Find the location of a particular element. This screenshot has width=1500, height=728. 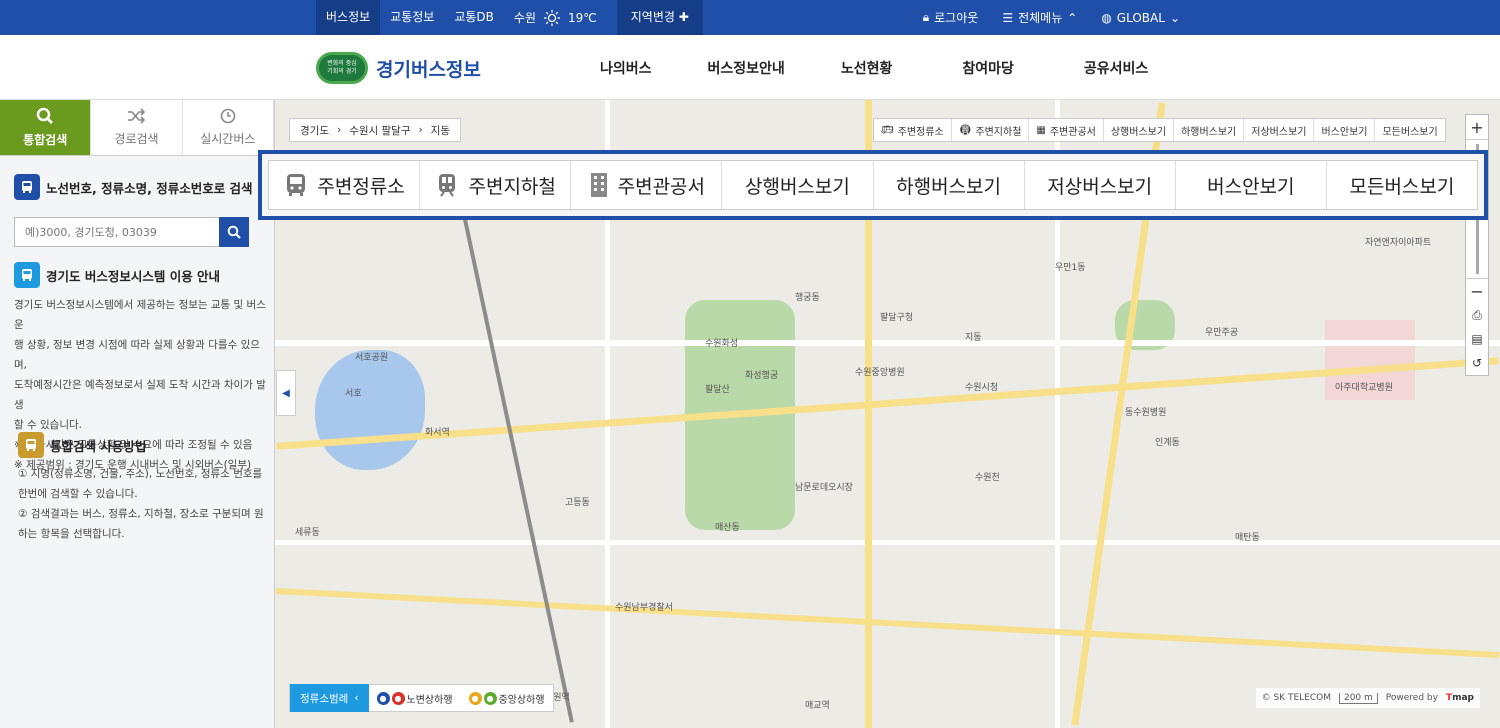

map-label: 행궁동 is located at coordinates (807, 298).